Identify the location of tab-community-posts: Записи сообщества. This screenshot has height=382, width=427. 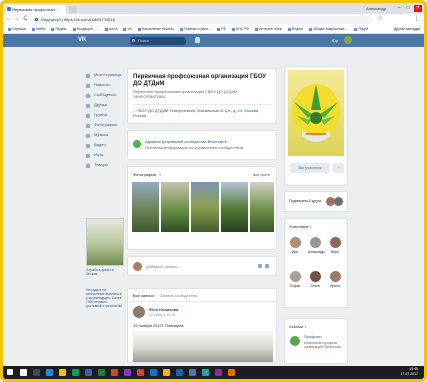
(178, 296).